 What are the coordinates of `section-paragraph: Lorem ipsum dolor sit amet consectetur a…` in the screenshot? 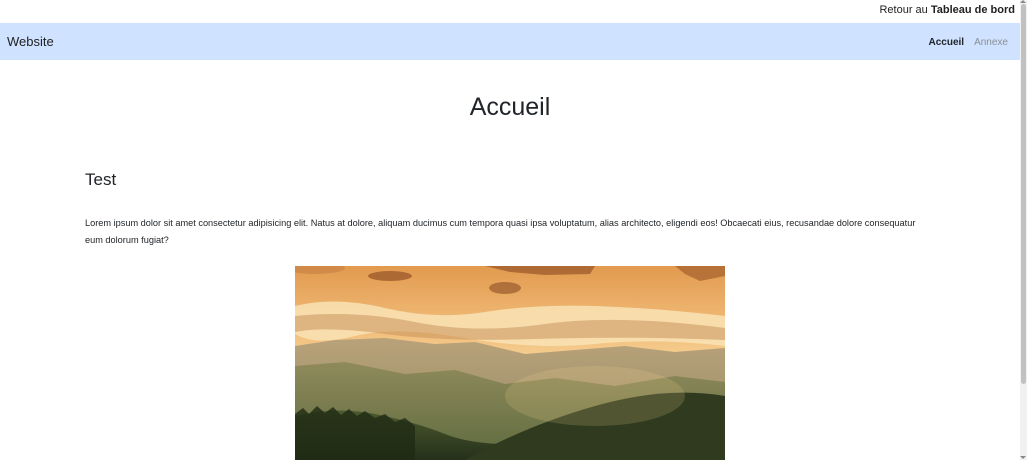 It's located at (500, 231).